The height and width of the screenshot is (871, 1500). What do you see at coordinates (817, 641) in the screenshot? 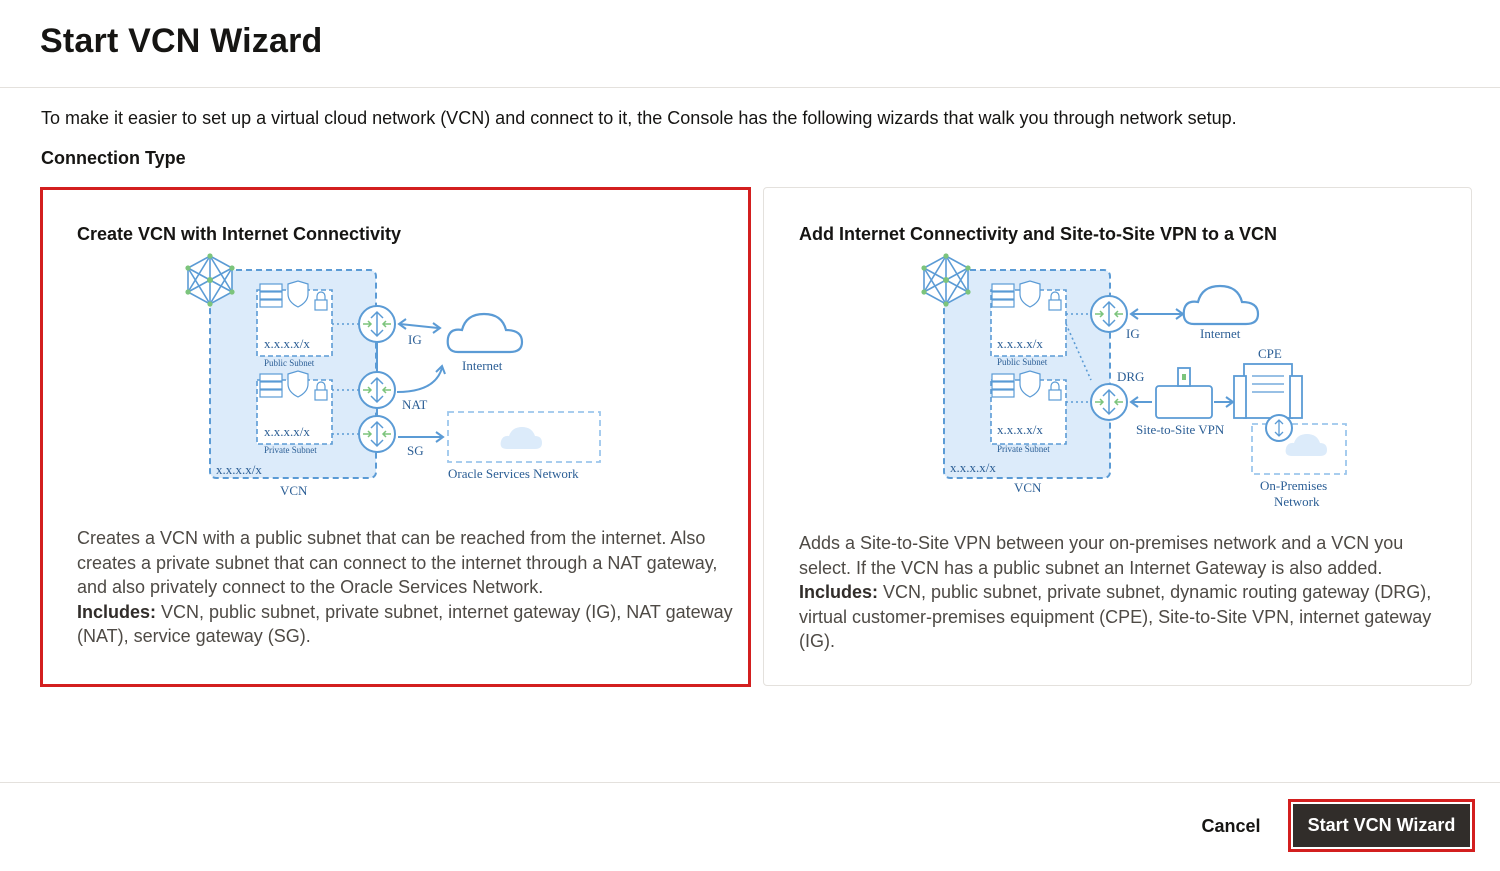
I see `desc-line: (IG).` at bounding box center [817, 641].